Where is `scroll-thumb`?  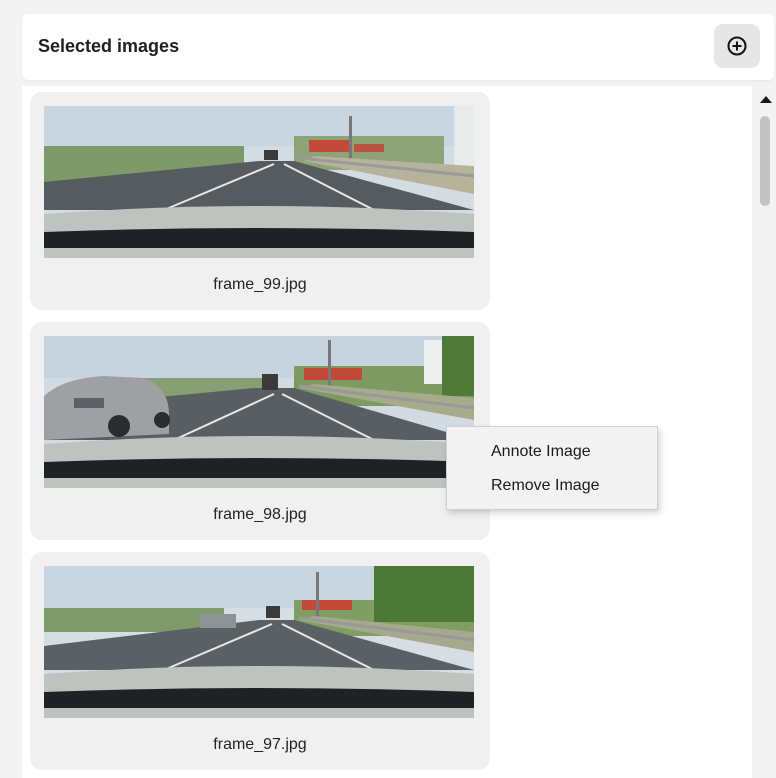
scroll-thumb is located at coordinates (765, 161).